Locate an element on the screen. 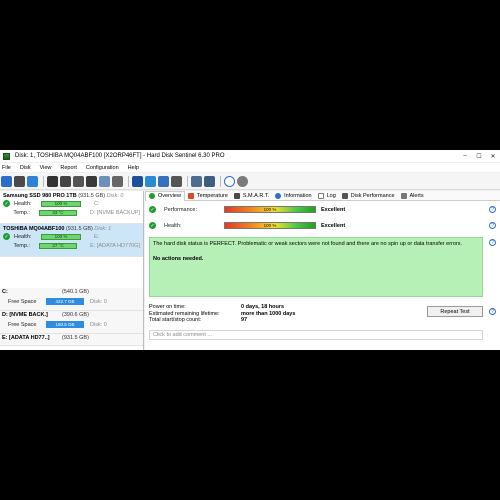 The image size is (500, 500). menu-view: View is located at coordinates (46, 168).